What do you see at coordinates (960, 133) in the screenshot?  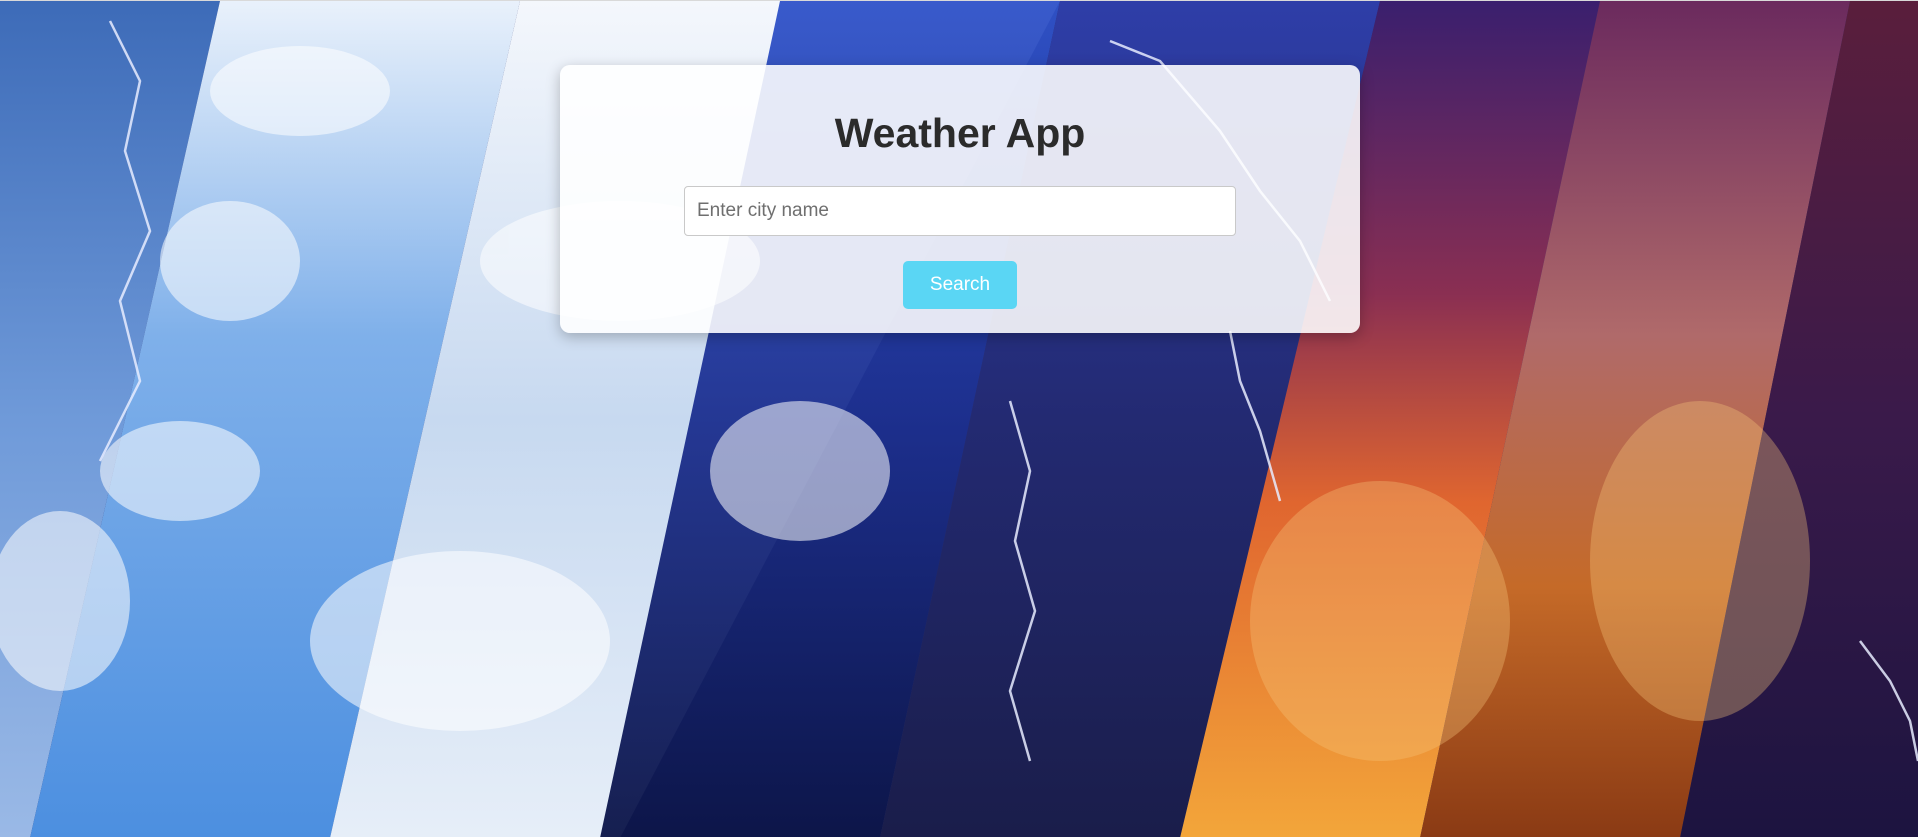 I see `page-title: Weather App` at bounding box center [960, 133].